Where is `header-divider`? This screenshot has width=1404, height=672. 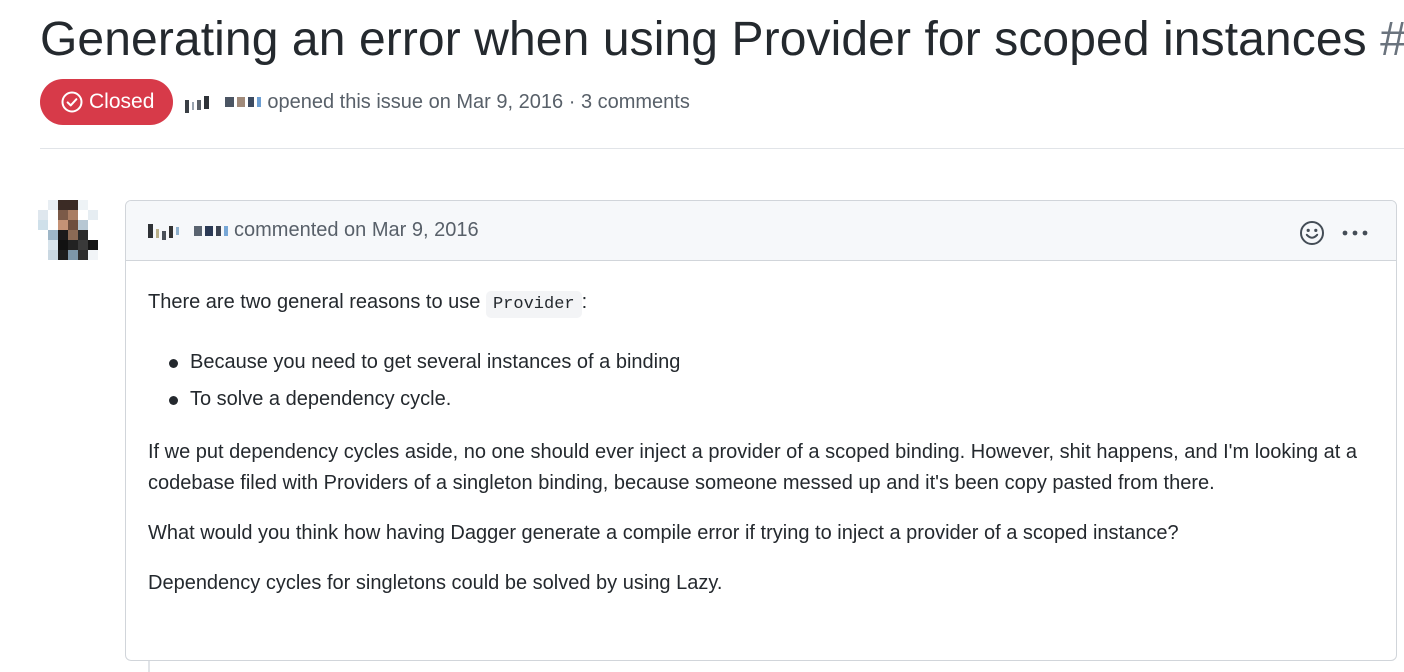
header-divider is located at coordinates (722, 148).